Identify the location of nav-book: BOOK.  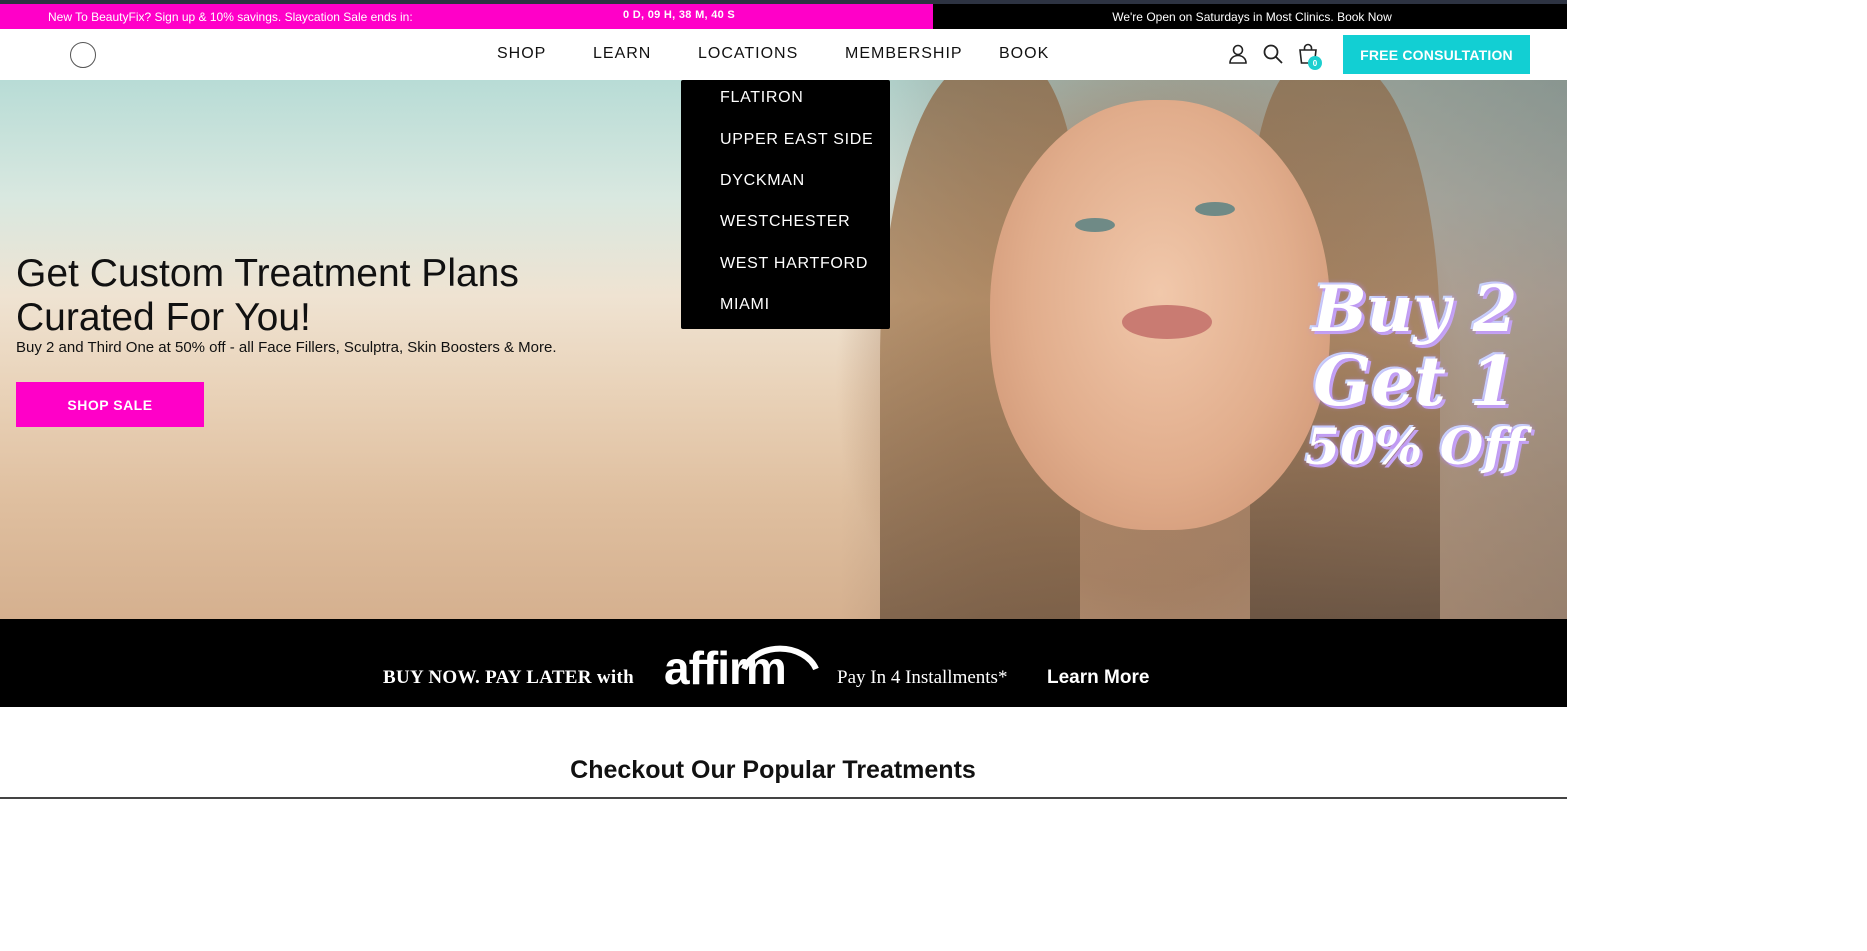
(1024, 54).